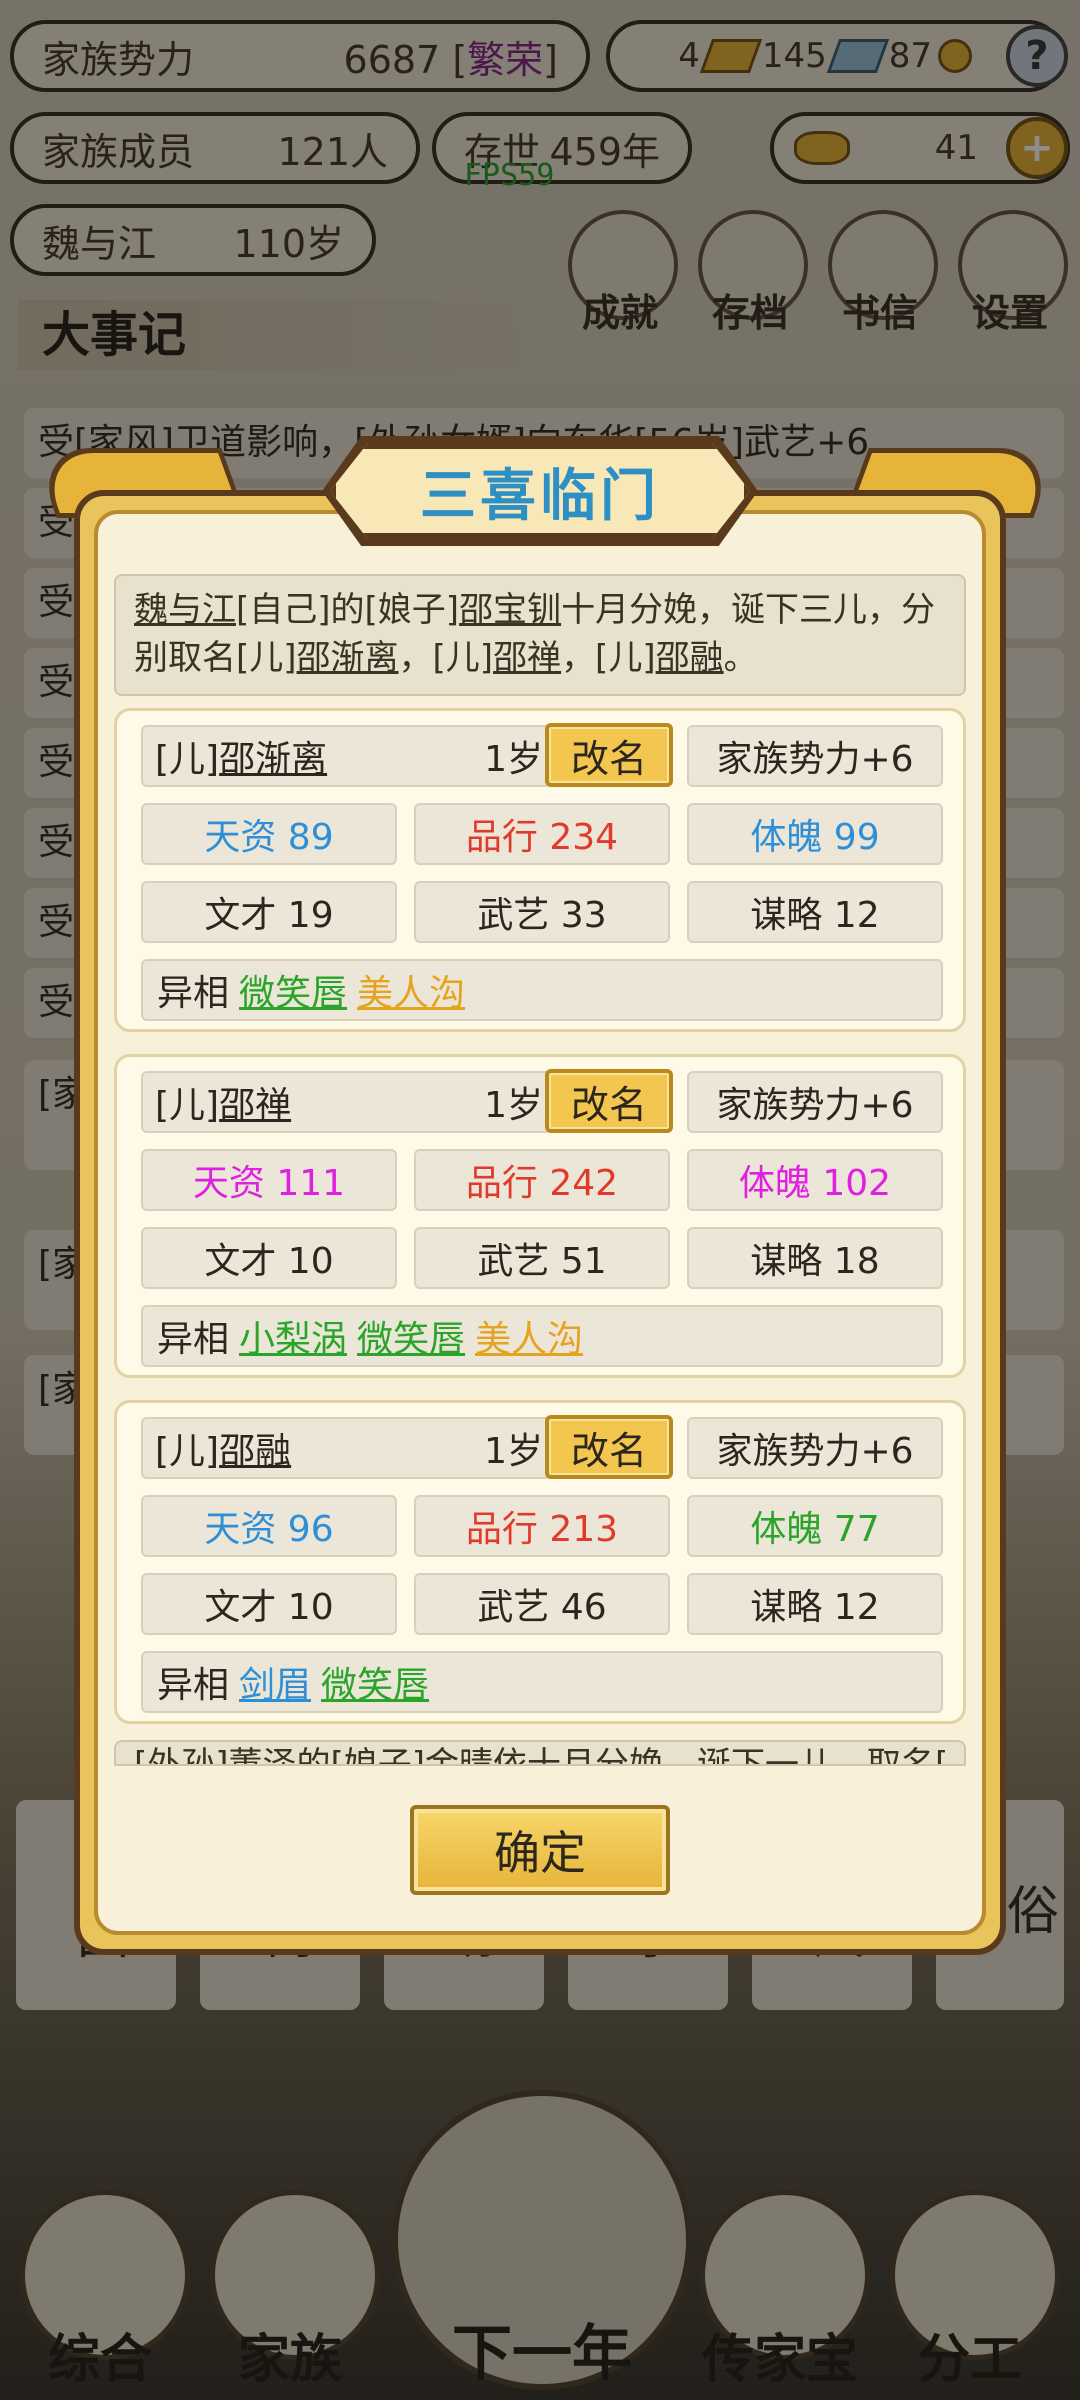 The image size is (1080, 2400). Describe the element at coordinates (540, 496) in the screenshot. I see `dialog-title: 三喜临门` at that location.